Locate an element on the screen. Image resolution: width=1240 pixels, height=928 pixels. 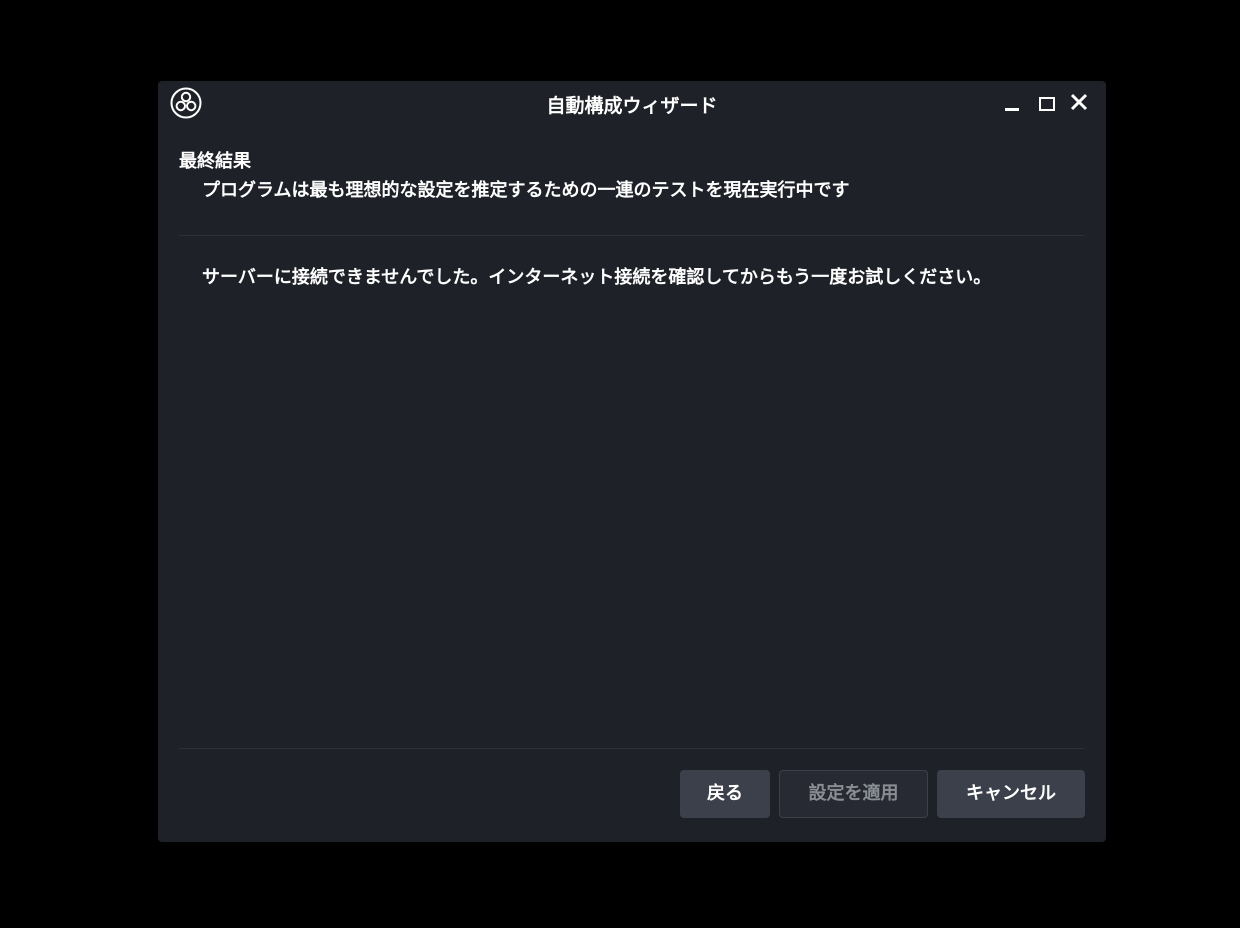
page-subheading: プログラムは最も理想的な設定を推定するための一連のテストを現在実行中です is located at coordinates (526, 190).